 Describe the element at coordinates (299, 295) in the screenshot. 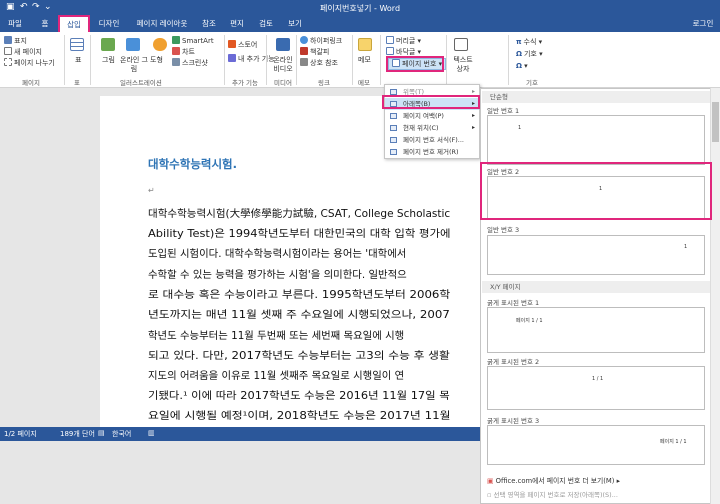

I see `document-line: 로 대수능 혹은 수능이라고 부른다. 1995학년도부터 2006학` at that location.